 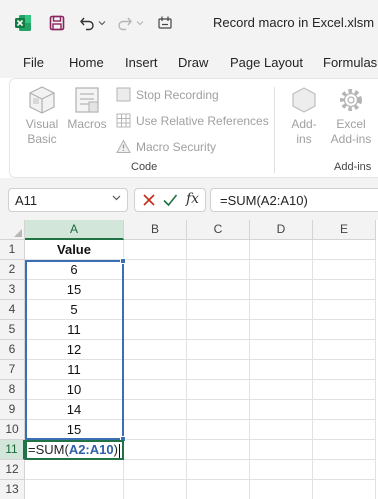 I want to click on cell-c4, so click(x=218, y=310).